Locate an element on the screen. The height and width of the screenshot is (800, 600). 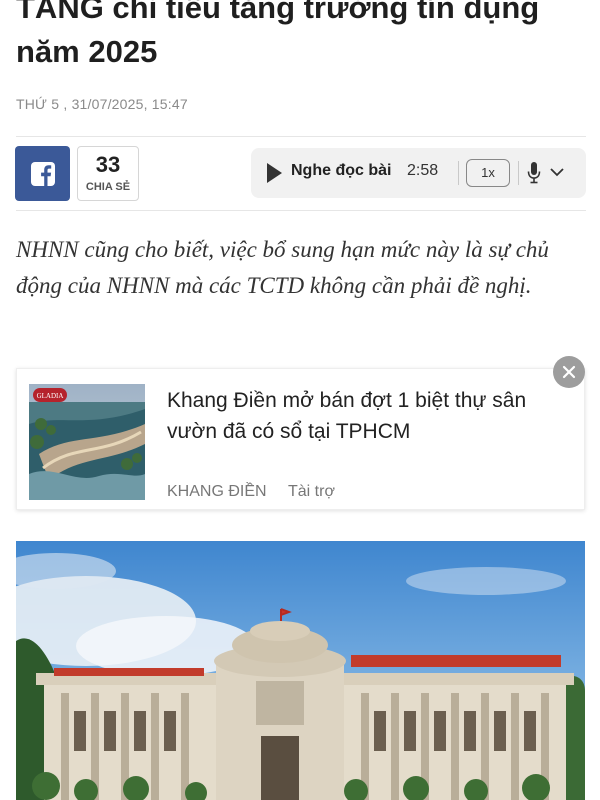
microphone-icon is located at coordinates (534, 173).